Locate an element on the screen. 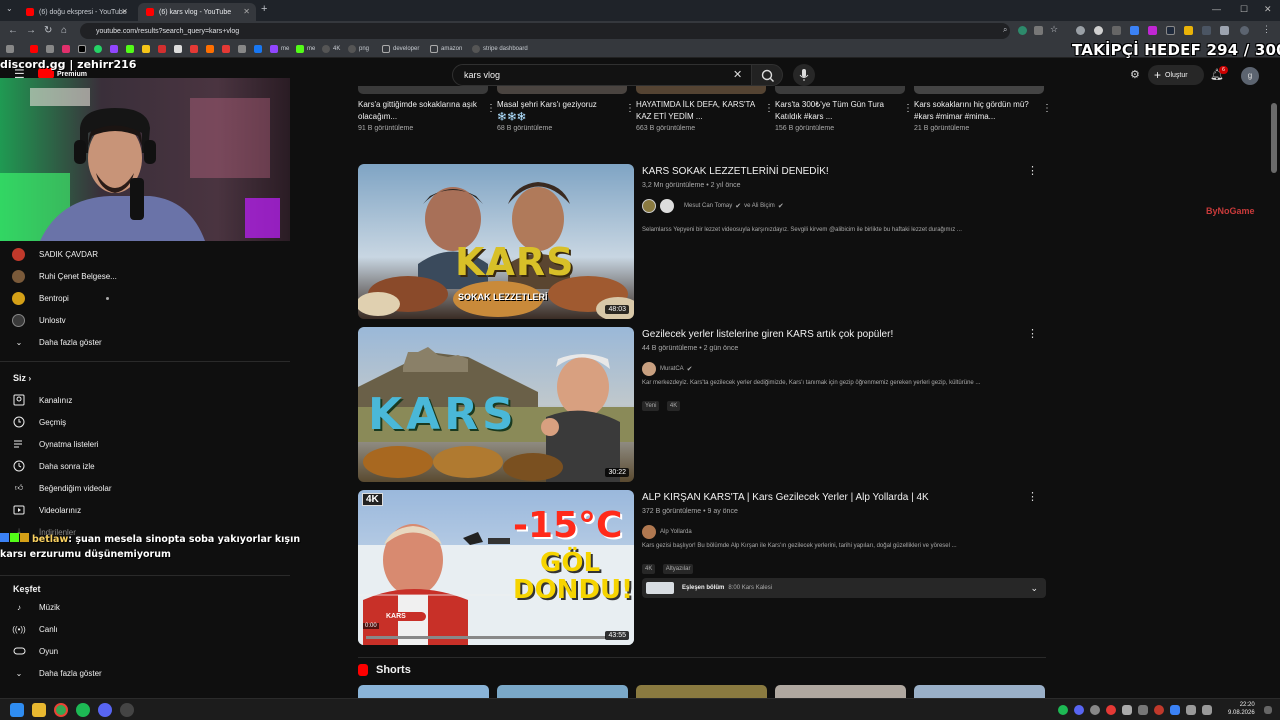 The height and width of the screenshot is (720, 1280). taskbar-clock: 22:20 9.08.2026 is located at coordinates (1241, 709).